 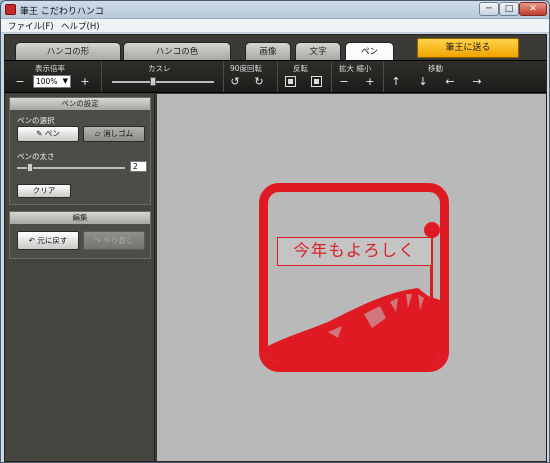 I want to click on scale-up-button: +, so click(x=370, y=82).